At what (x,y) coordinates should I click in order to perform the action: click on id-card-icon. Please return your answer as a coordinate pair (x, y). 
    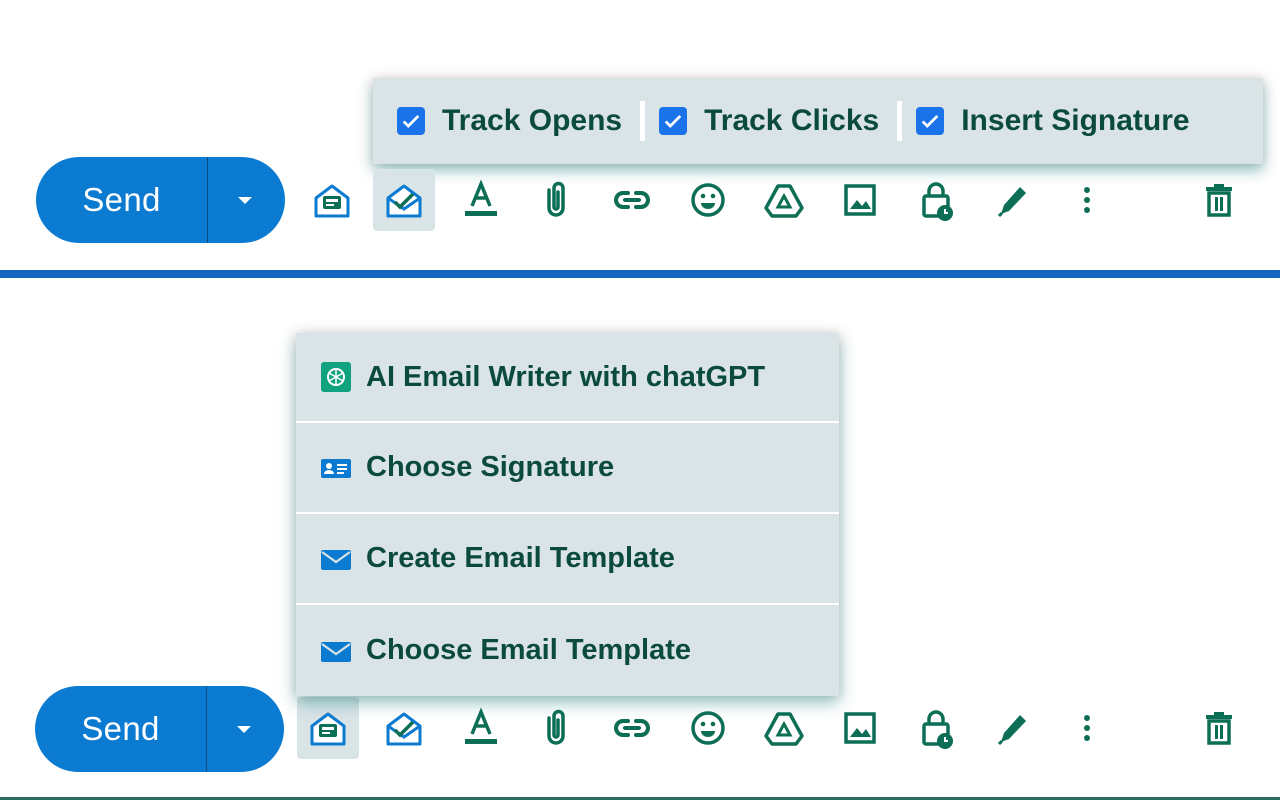
    Looking at the image, I should click on (336, 468).